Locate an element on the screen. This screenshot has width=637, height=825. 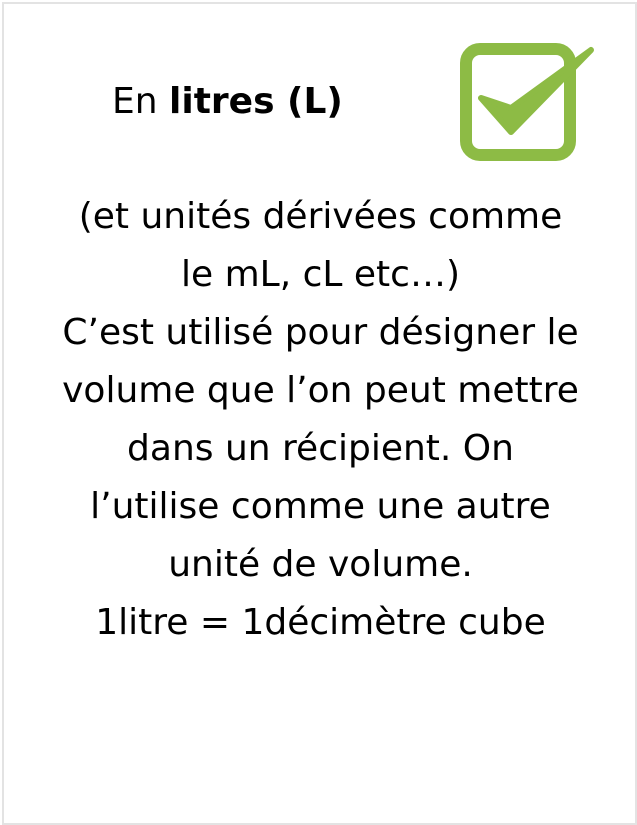
text-line: dans un récipient. On is located at coordinates (320, 448).